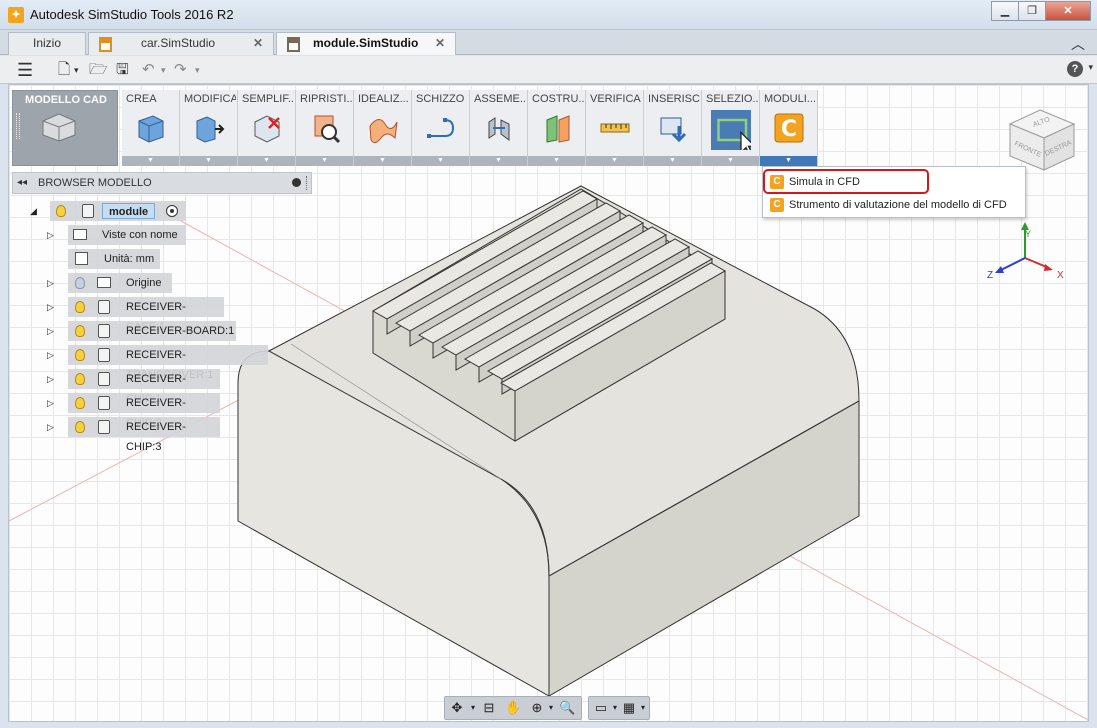 This screenshot has width=1097, height=728. Describe the element at coordinates (152, 331) in the screenshot. I see `tree-item-receiver-board: RECEIVER-BOARD:1` at that location.